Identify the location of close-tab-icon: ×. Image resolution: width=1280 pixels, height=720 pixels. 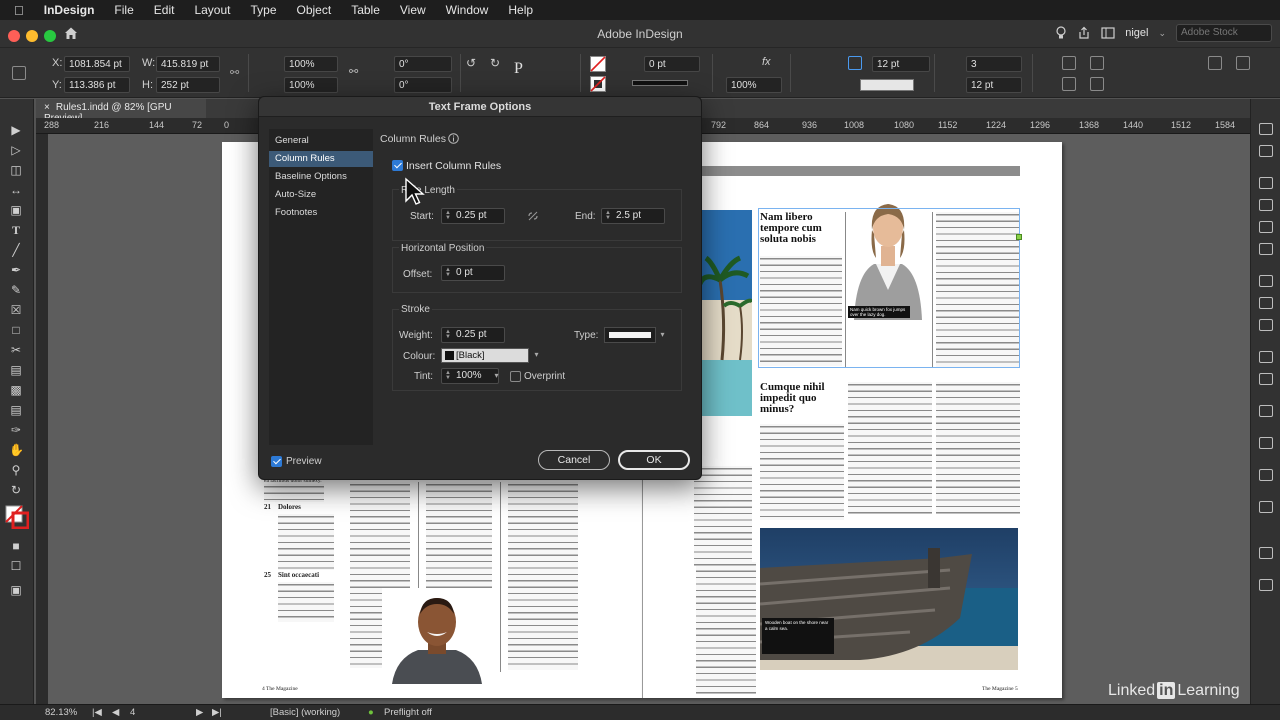
(47, 107).